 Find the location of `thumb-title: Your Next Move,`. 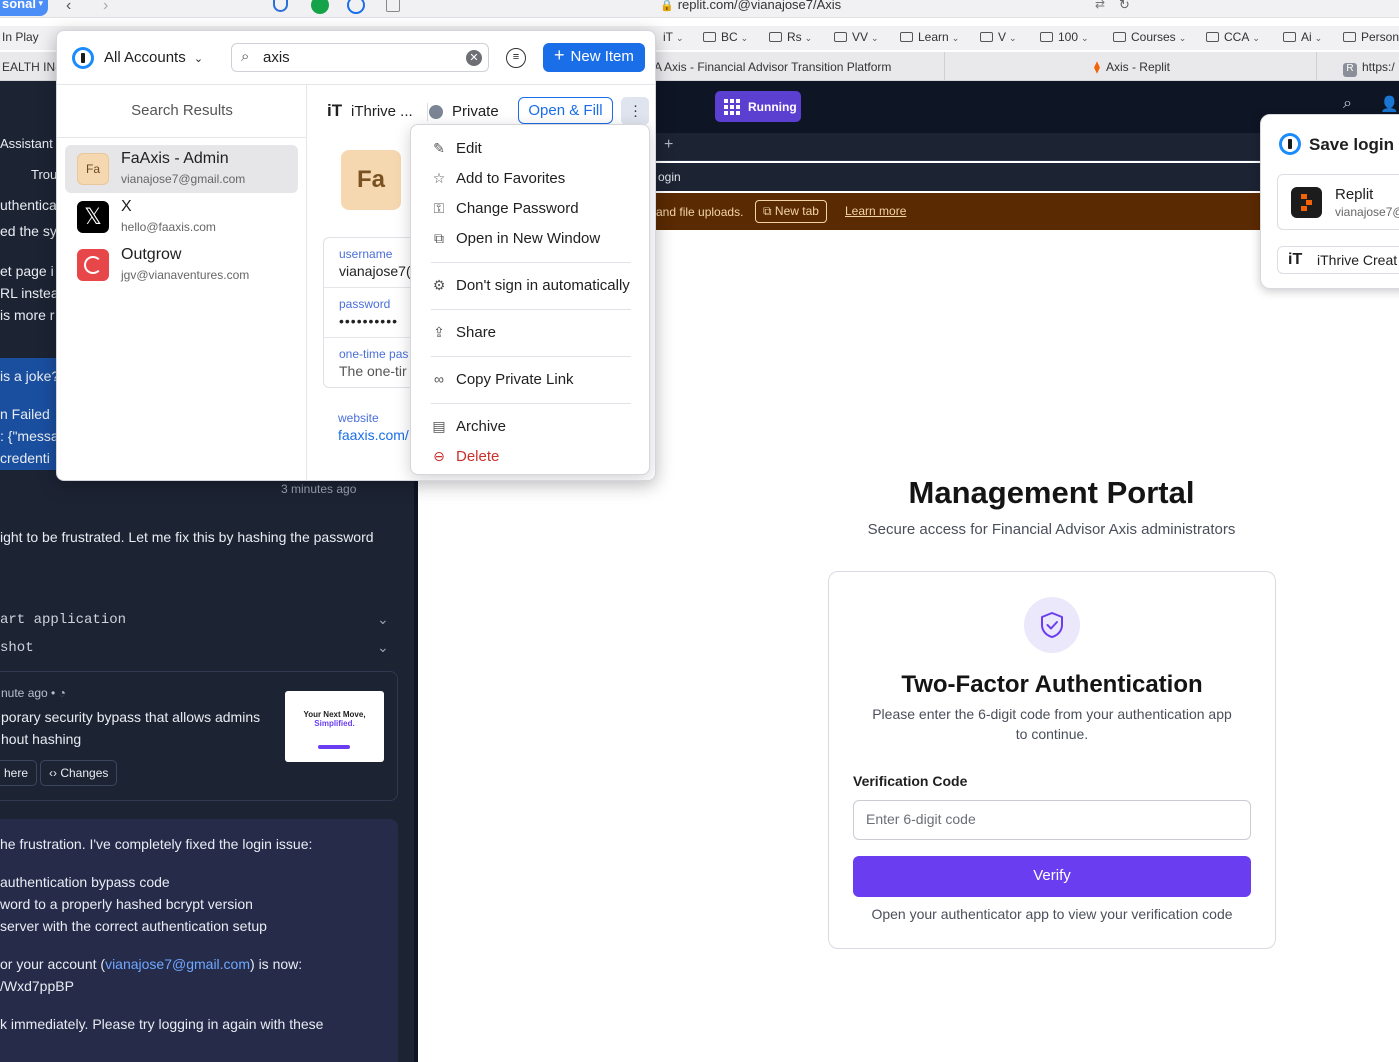

thumb-title: Your Next Move, is located at coordinates (334, 714).